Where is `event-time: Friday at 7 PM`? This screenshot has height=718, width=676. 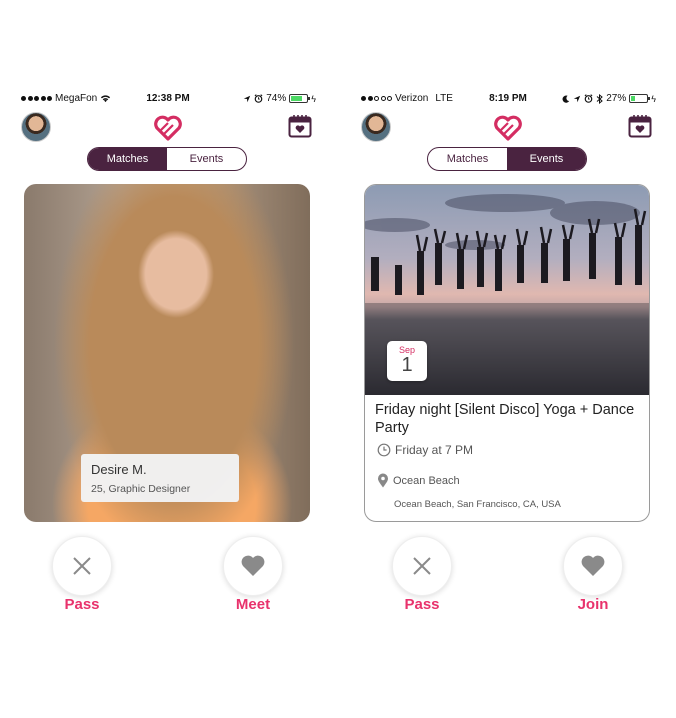
event-time: Friday at 7 PM is located at coordinates (434, 450).